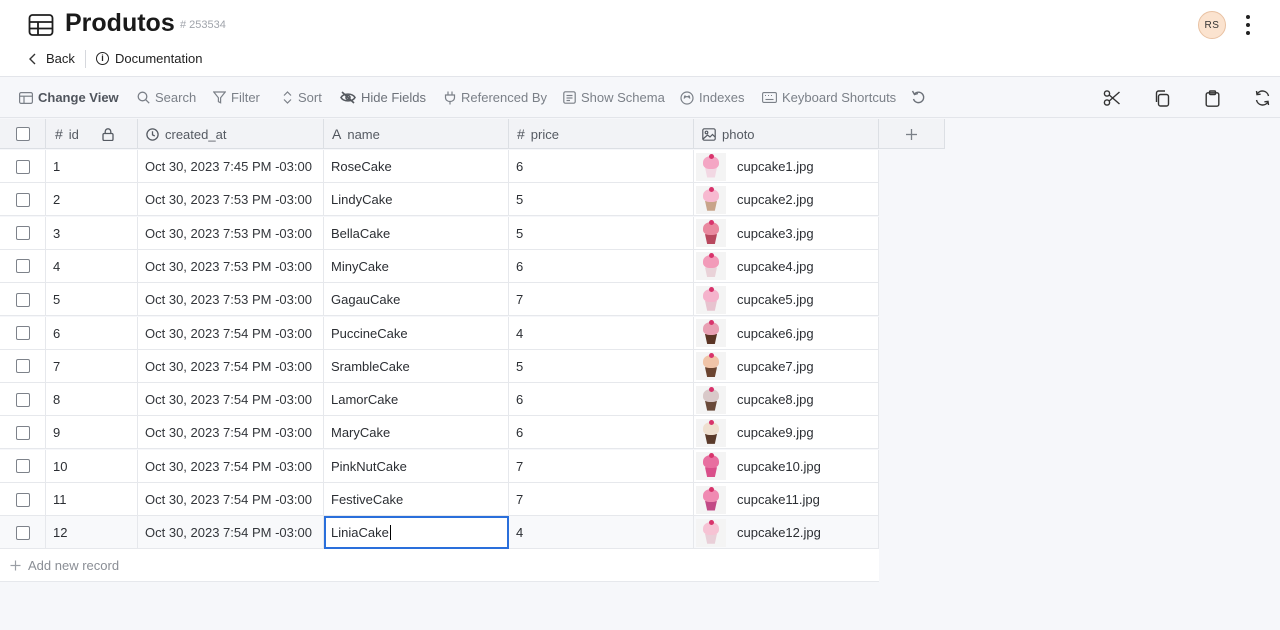 The height and width of the screenshot is (630, 1280). Describe the element at coordinates (786, 333) in the screenshot. I see `cell-photo: cupcake6.jpg` at that location.